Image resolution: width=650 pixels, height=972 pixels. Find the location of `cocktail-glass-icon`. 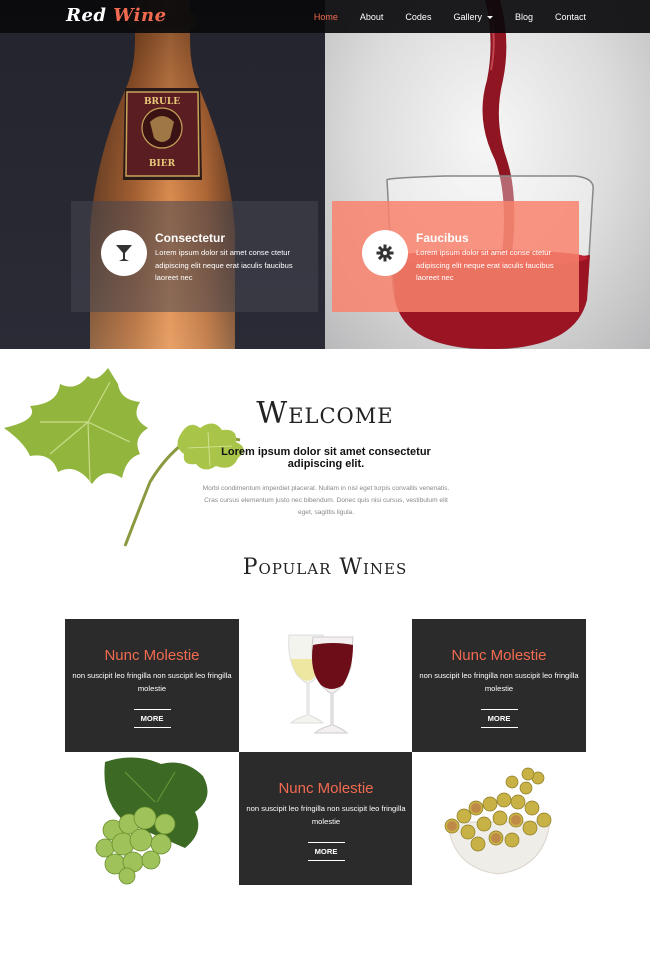

cocktail-glass-icon is located at coordinates (124, 253).